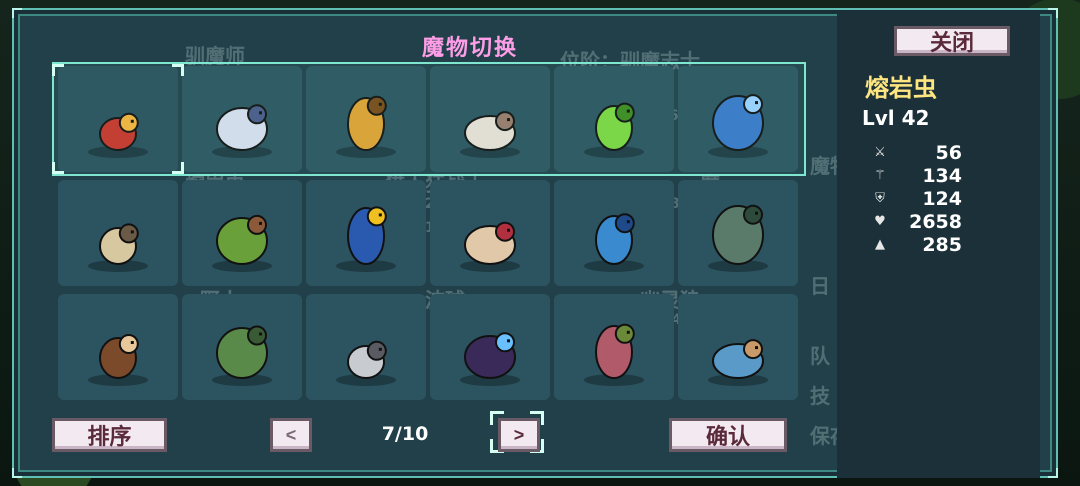  I want to click on moss-golem-sprite, so click(242, 355).